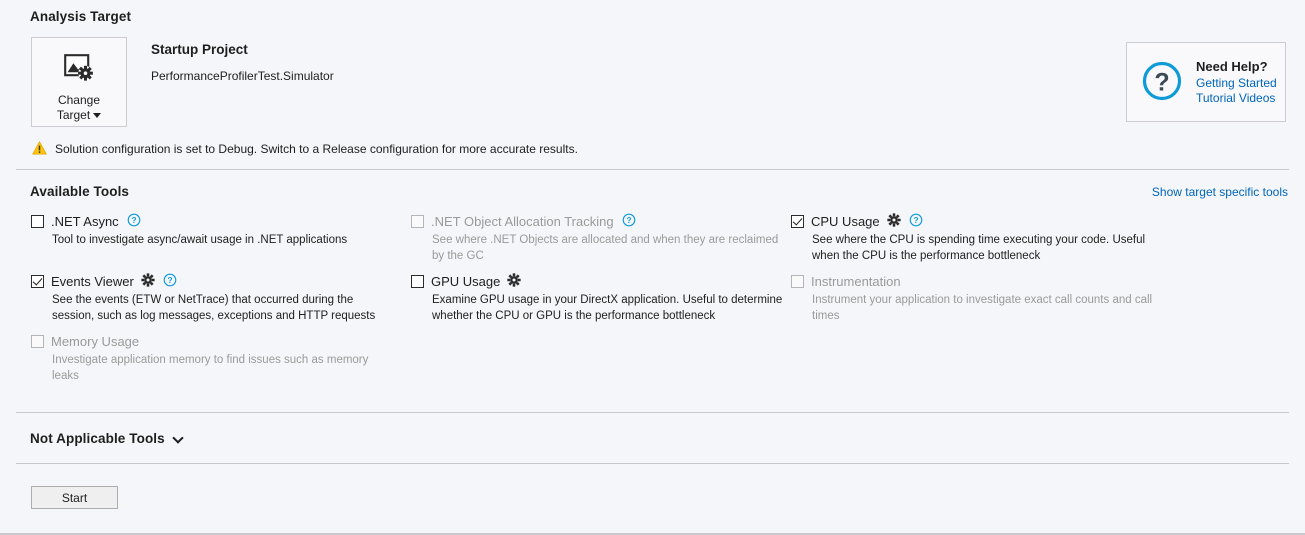 The image size is (1305, 535). I want to click on change-target-label-line2: Target, so click(73, 115).